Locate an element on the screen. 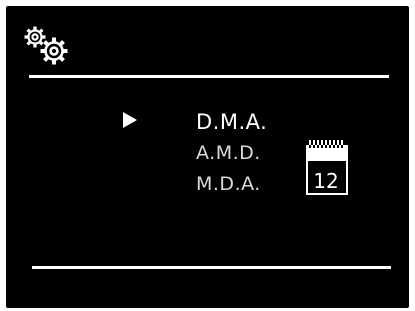 The width and height of the screenshot is (415, 311). menu-item-amd: A.M.D. is located at coordinates (251, 153).